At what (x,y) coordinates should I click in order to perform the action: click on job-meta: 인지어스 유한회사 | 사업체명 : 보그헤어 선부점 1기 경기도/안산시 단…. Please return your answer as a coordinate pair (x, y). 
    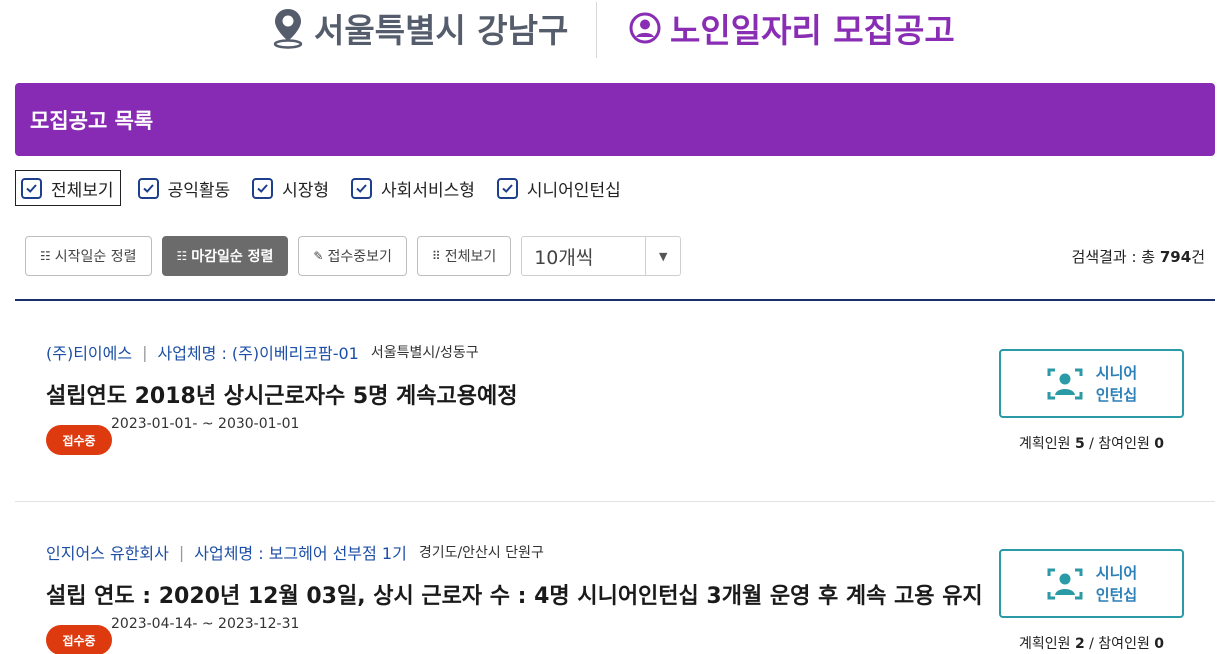
    Looking at the image, I should click on (295, 552).